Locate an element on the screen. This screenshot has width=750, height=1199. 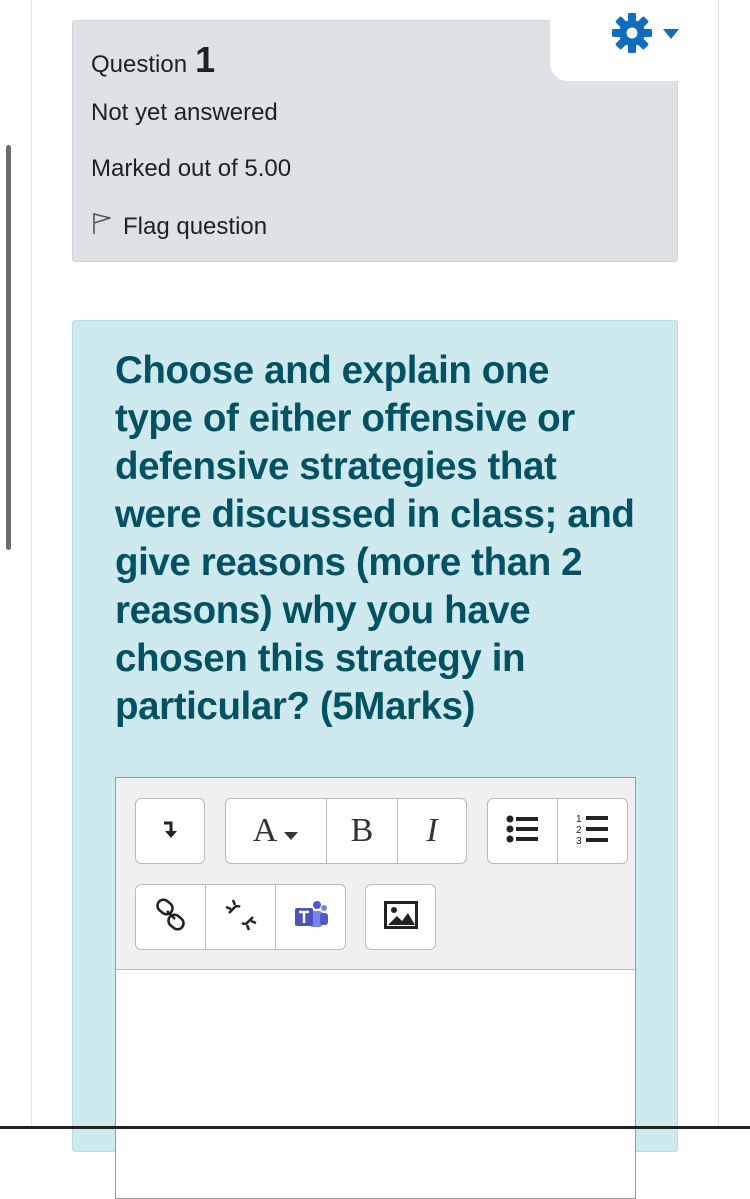
teams-icon is located at coordinates (311, 917).